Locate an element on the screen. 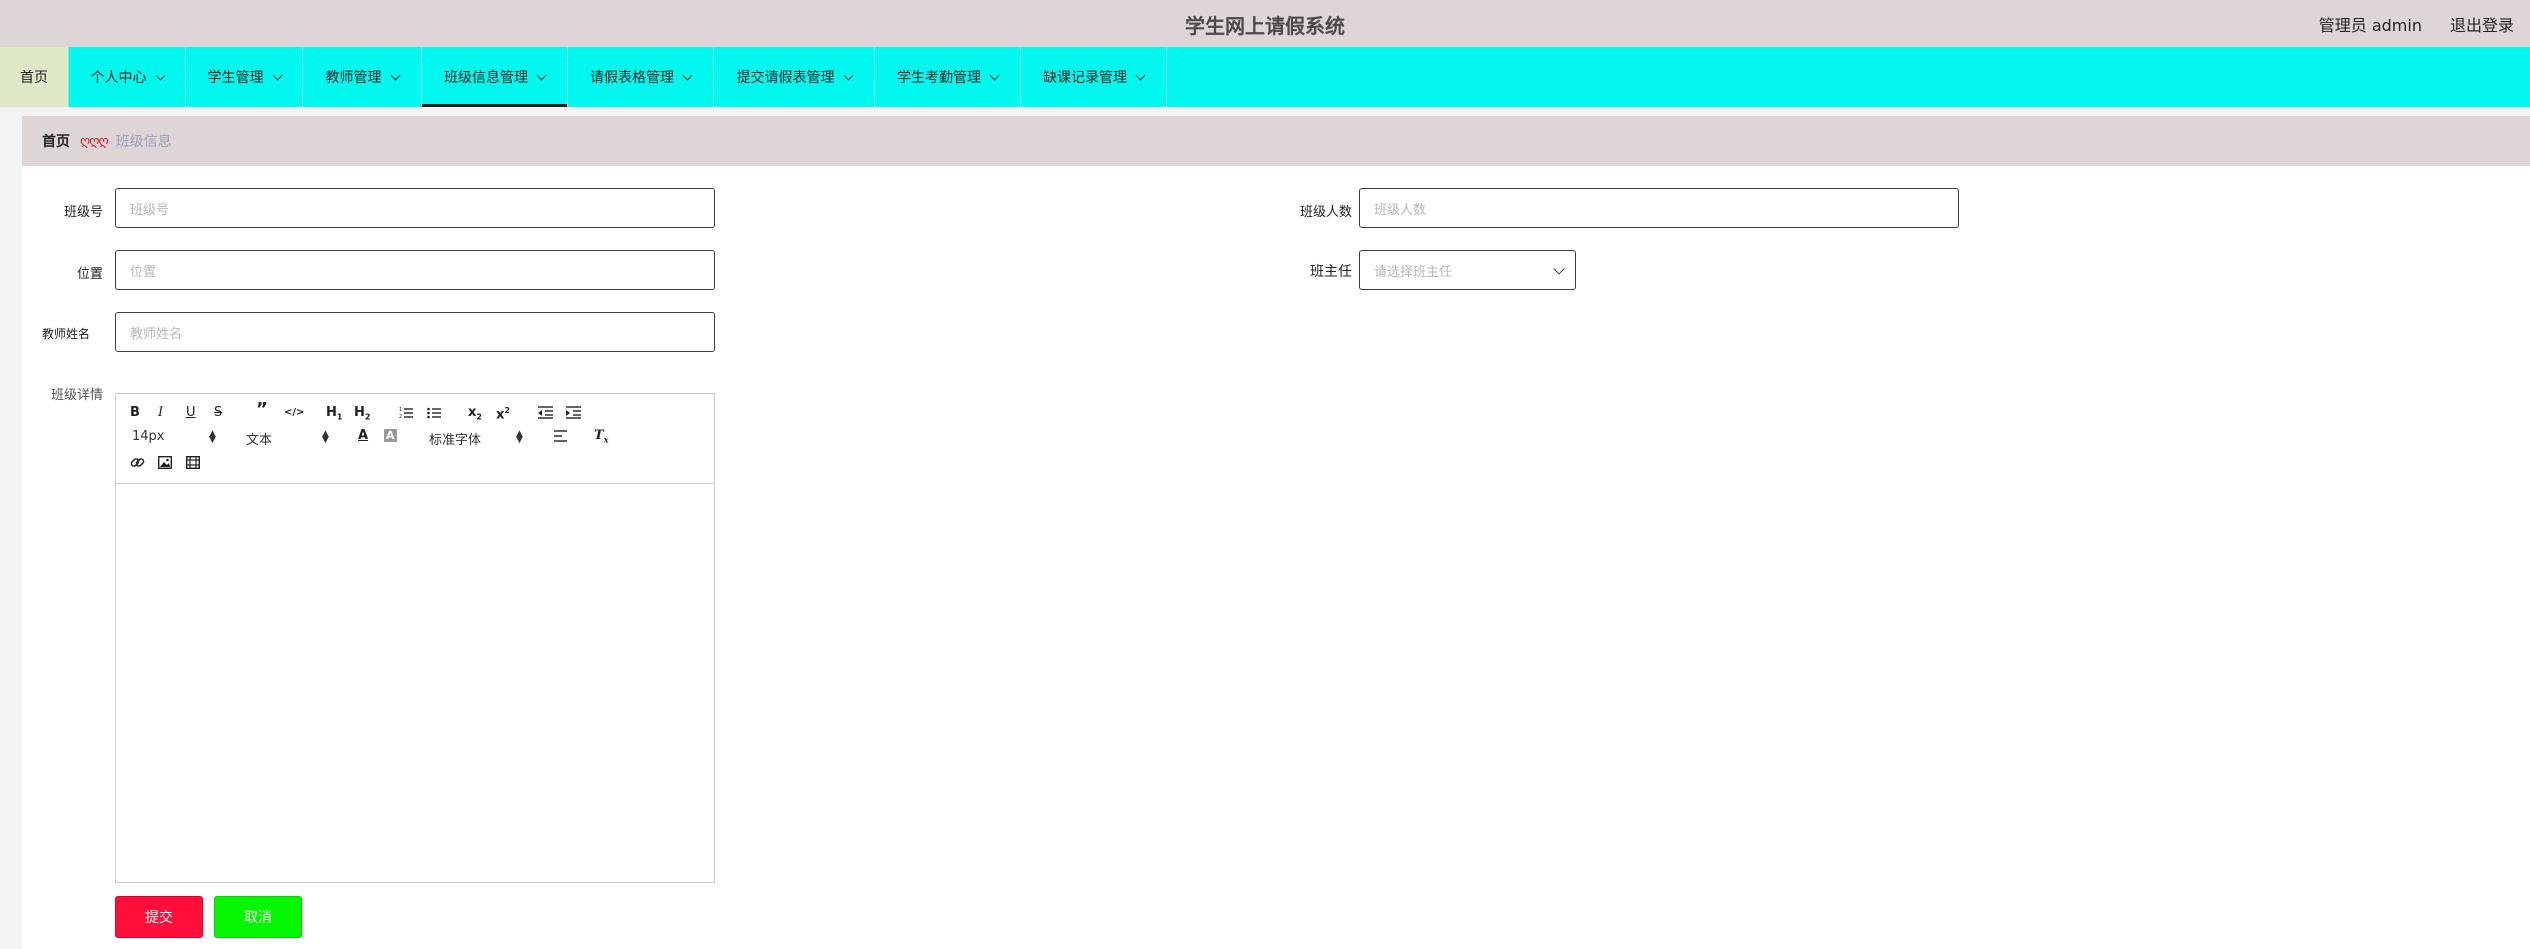  current-user: 管理员 admin is located at coordinates (2370, 24).